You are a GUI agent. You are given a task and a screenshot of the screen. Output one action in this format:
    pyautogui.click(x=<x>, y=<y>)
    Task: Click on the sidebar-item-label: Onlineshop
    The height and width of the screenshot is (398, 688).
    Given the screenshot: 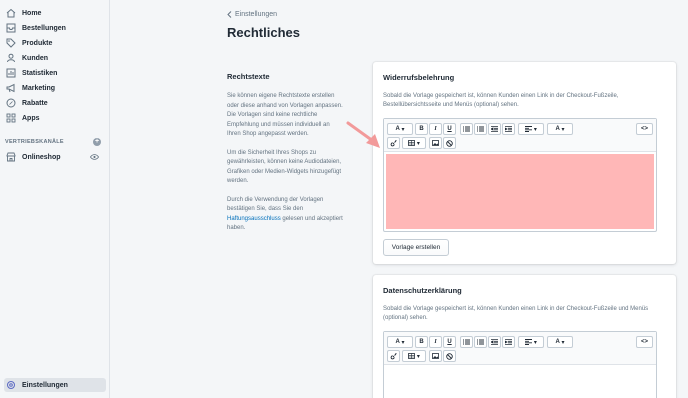 What is the action you would take?
    pyautogui.click(x=41, y=157)
    